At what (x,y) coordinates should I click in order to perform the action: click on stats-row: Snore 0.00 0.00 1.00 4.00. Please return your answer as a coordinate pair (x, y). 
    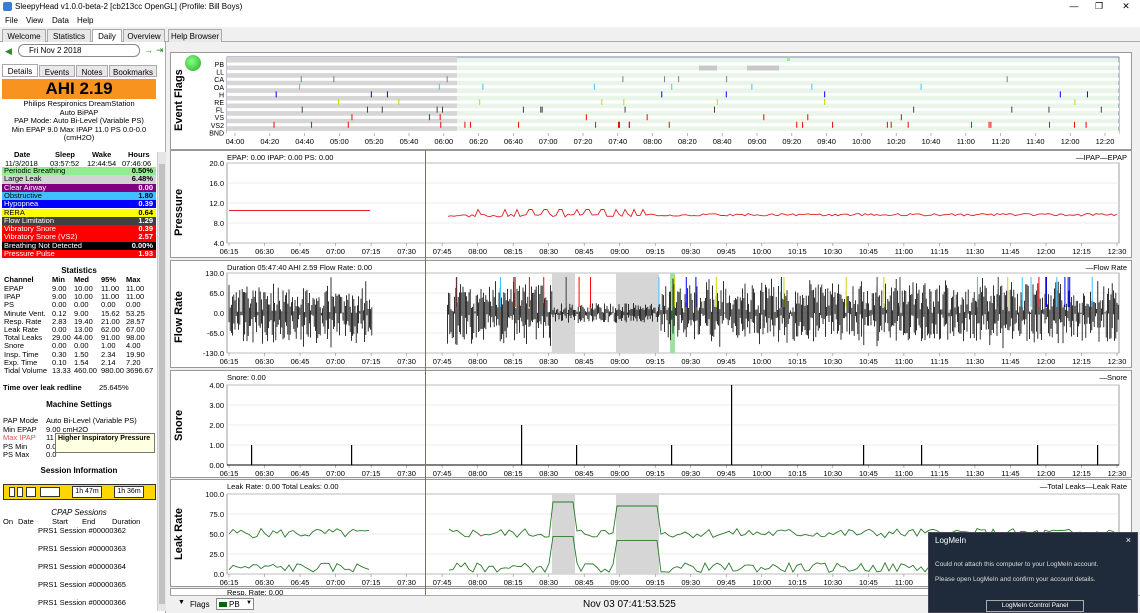
    Looking at the image, I should click on (79, 345).